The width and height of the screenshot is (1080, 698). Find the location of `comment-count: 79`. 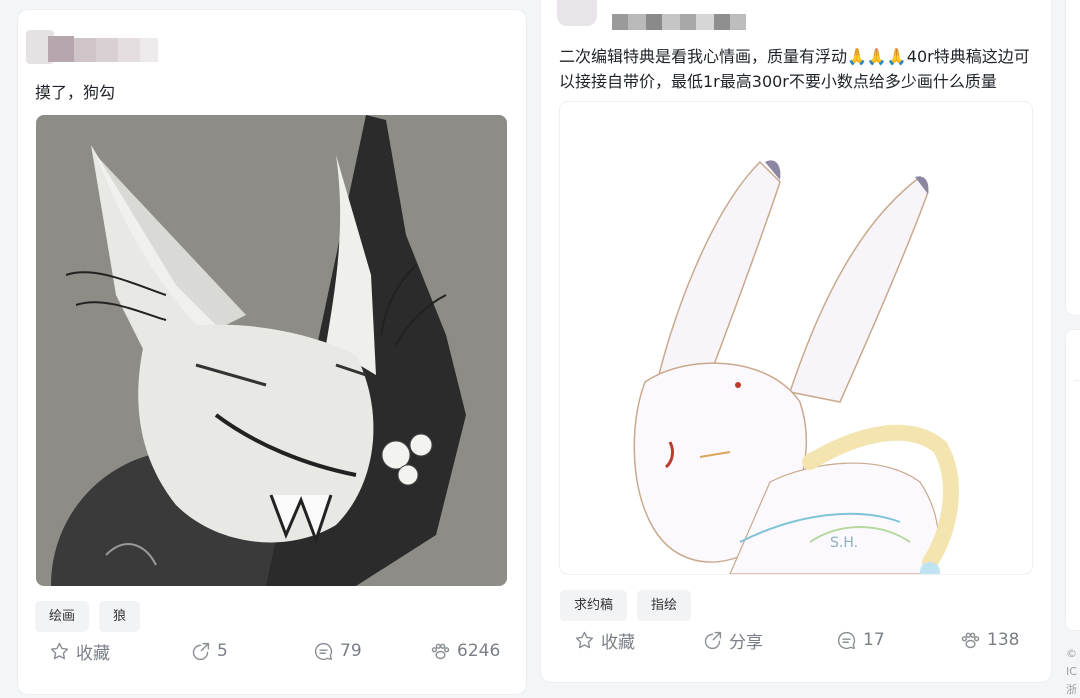

comment-count: 79 is located at coordinates (351, 651).